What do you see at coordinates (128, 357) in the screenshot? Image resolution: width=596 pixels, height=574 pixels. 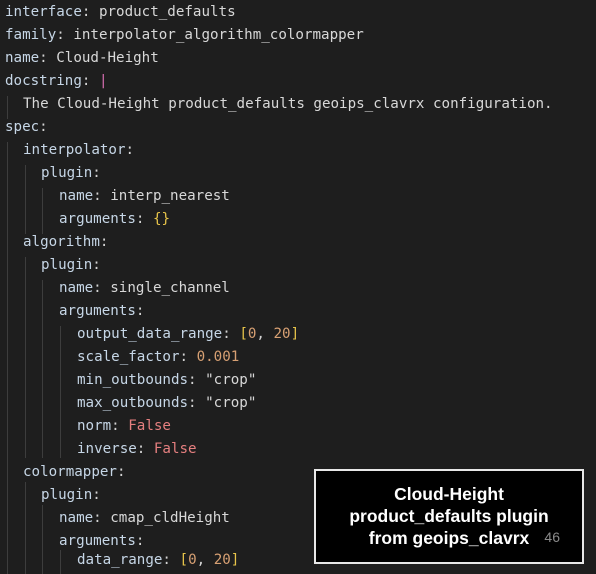 I see `yaml-key: scale_factor` at bounding box center [128, 357].